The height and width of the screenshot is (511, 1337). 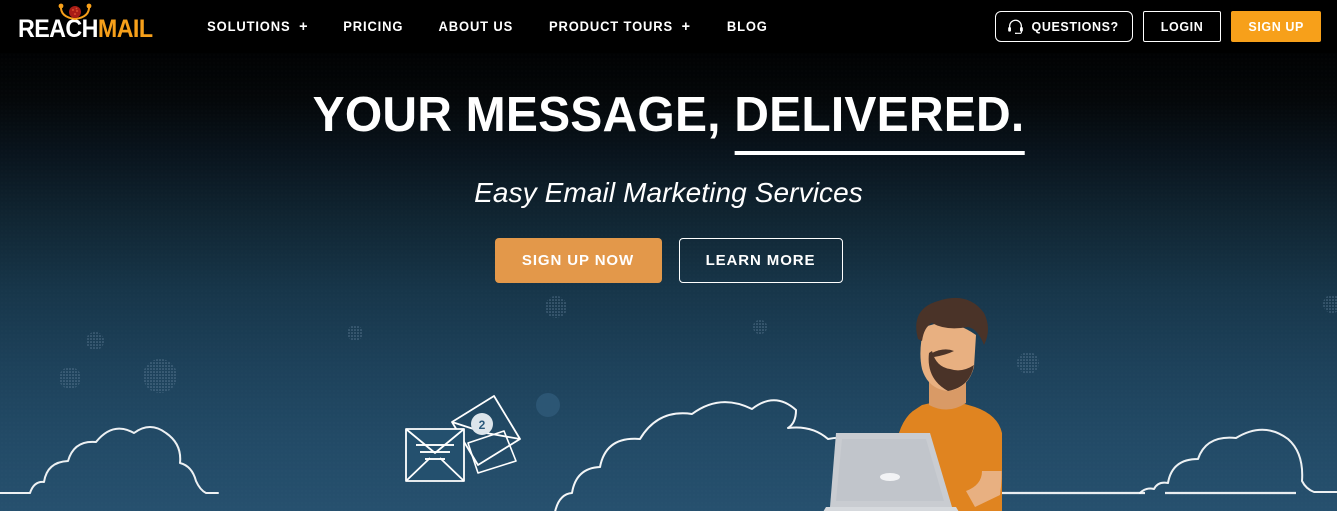 What do you see at coordinates (109, 460) in the screenshot?
I see `cloud-outline-left` at bounding box center [109, 460].